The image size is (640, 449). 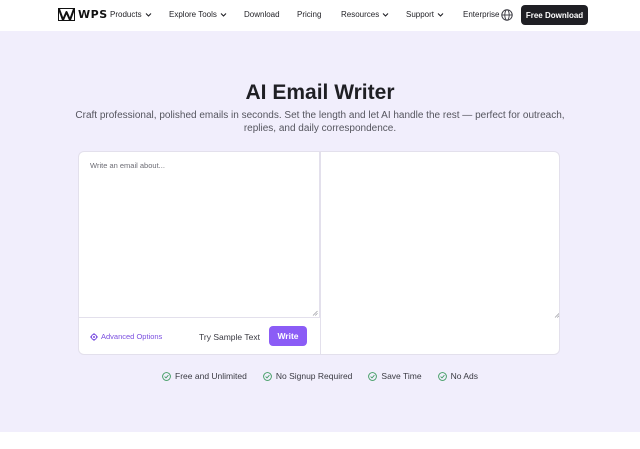 I want to click on nav-label: Products, so click(x=126, y=14).